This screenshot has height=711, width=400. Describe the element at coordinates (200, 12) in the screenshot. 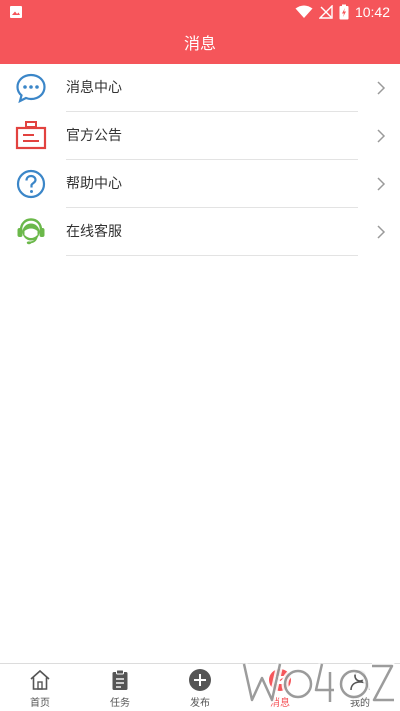

I see `status-bar: 10:42` at that location.